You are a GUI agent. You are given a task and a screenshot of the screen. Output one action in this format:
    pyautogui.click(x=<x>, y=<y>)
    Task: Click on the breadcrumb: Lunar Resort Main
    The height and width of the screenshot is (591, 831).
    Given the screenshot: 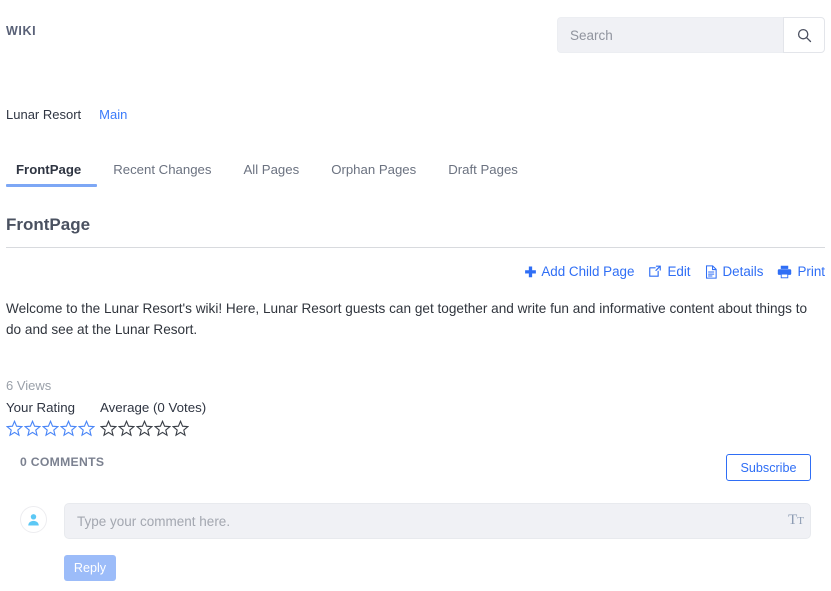 What is the action you would take?
    pyautogui.click(x=66, y=114)
    